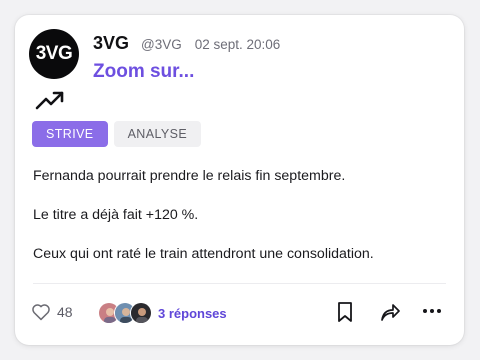 Image resolution: width=480 pixels, height=360 pixels. What do you see at coordinates (125, 313) in the screenshot?
I see `reply-avatars` at bounding box center [125, 313].